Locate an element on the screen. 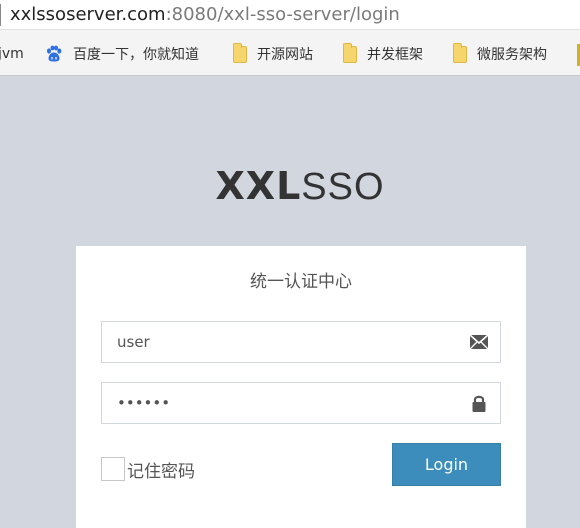  bookmark-label: 开源网站 is located at coordinates (285, 55).